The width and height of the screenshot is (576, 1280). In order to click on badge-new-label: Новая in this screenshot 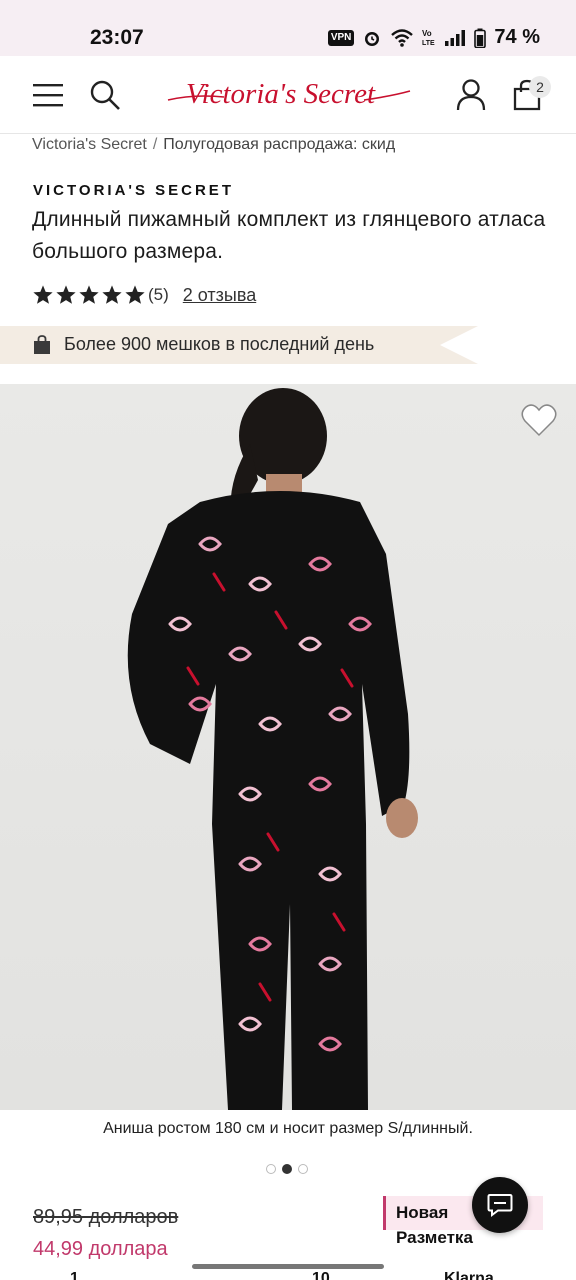, I will do `click(422, 1212)`.